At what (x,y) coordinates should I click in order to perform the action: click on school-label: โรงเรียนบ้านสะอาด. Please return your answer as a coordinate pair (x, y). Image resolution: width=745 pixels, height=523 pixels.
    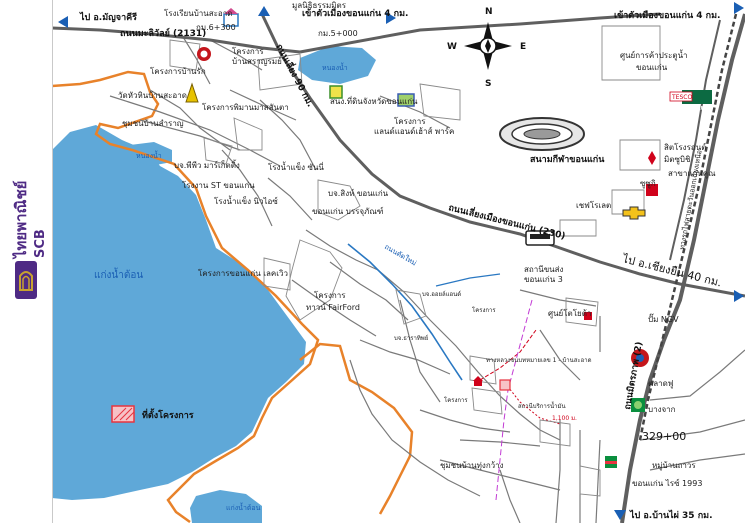
    Looking at the image, I should click on (198, 13).